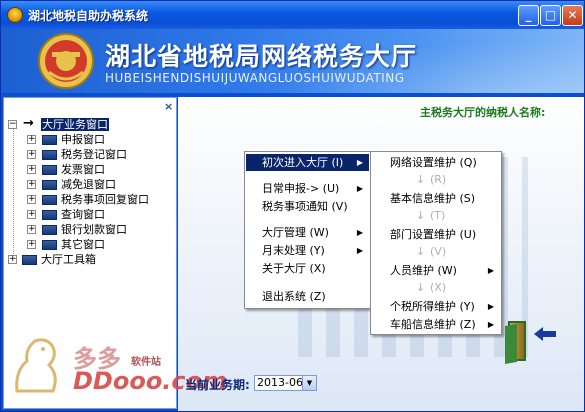  I want to click on tree-close-button: ×, so click(168, 106).